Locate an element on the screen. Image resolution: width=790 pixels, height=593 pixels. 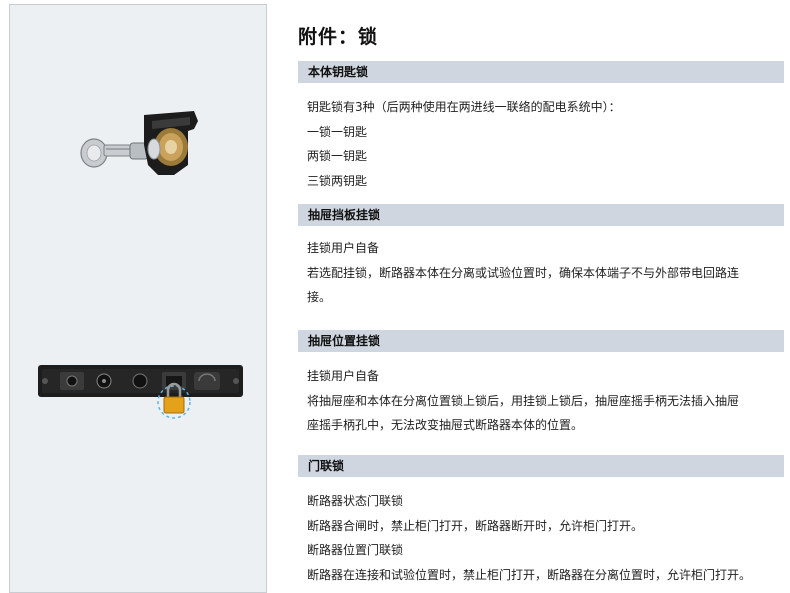
body-text-line: 断路器位置门联锁 is located at coordinates (355, 550).